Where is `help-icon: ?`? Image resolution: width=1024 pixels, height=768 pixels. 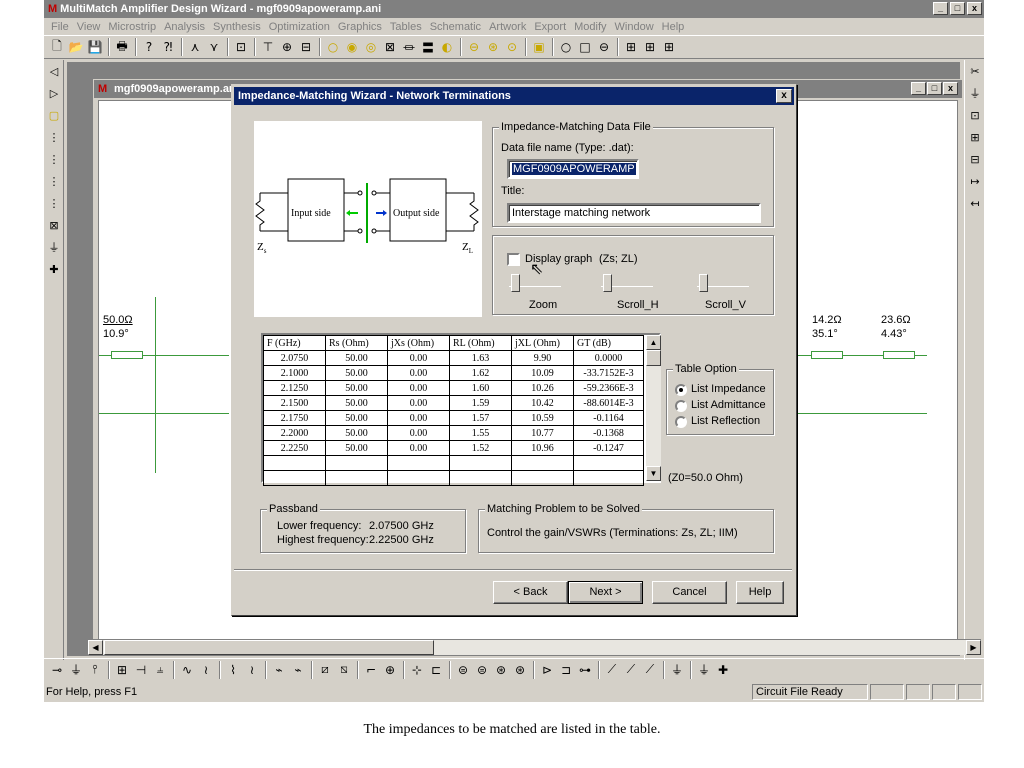 help-icon: ? is located at coordinates (149, 47).